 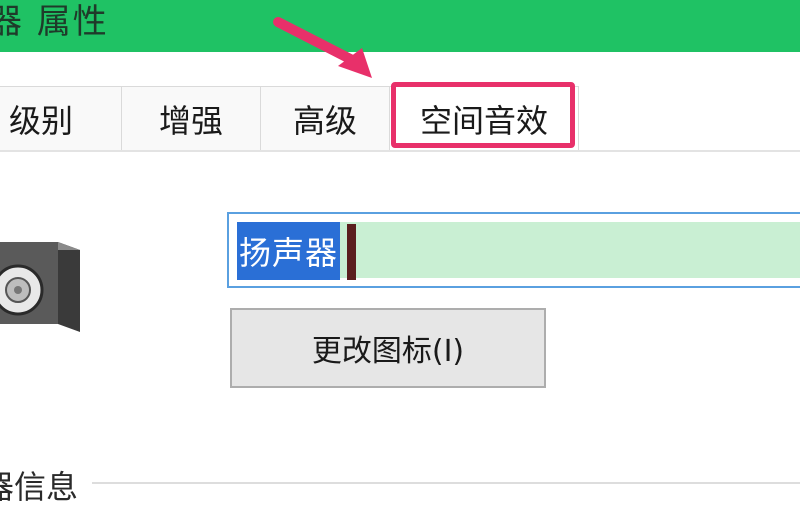 I want to click on tab-spatial-sound: 空间音效, so click(x=484, y=118).